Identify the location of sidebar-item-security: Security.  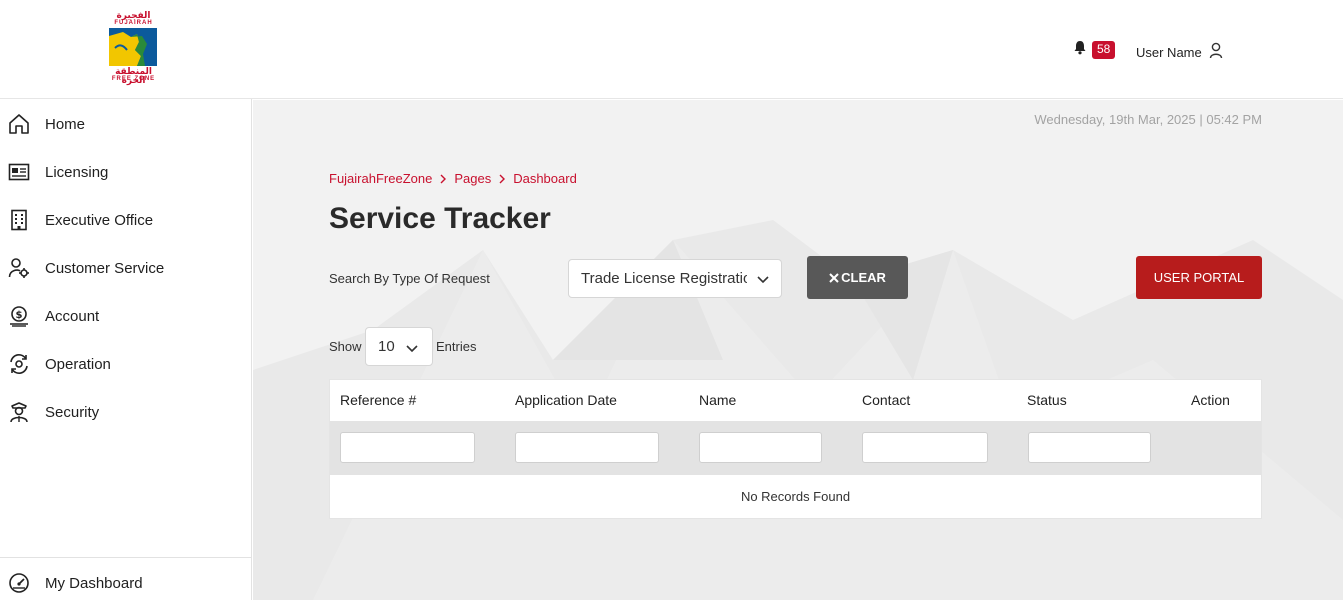
(125, 412).